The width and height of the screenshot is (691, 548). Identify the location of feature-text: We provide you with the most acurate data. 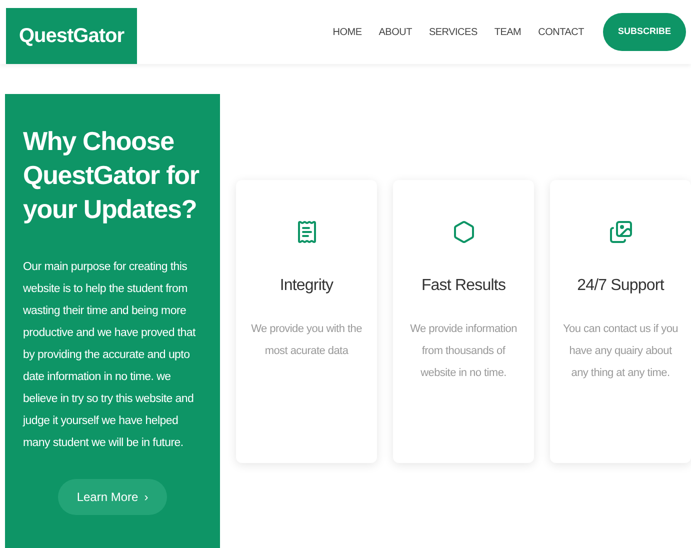
(306, 340).